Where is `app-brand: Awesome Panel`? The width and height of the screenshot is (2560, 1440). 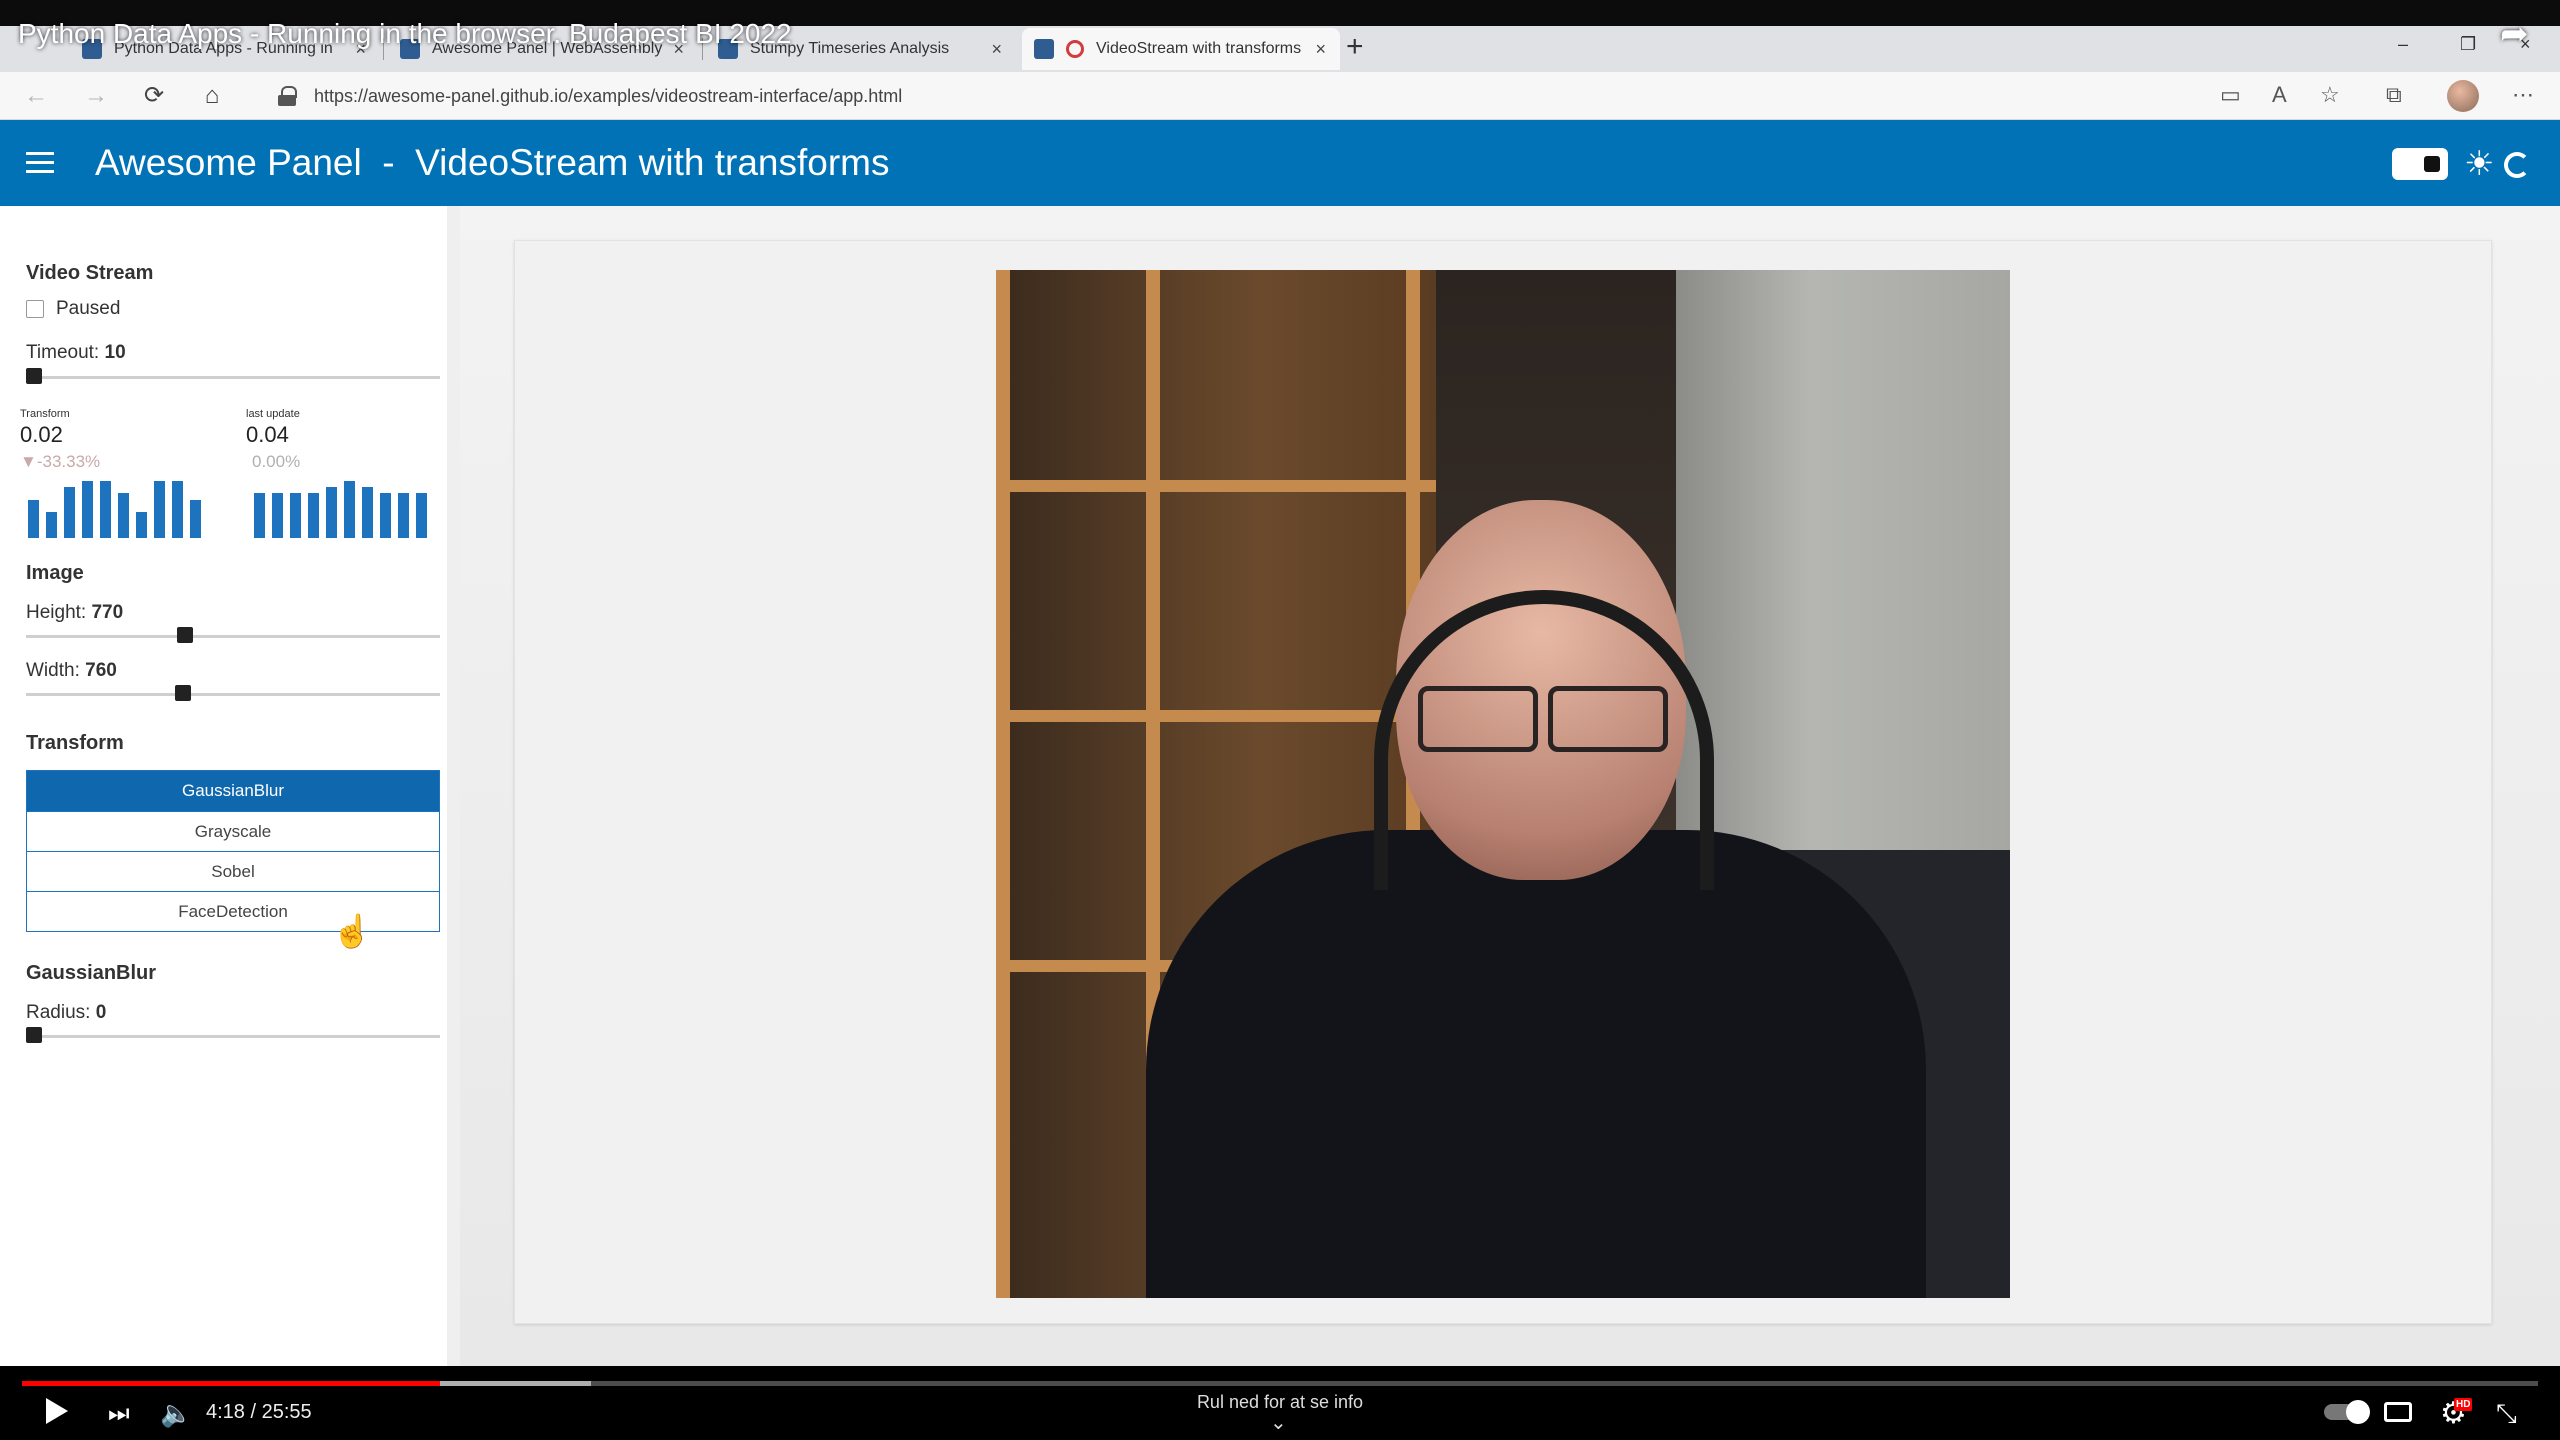
app-brand: Awesome Panel is located at coordinates (228, 162).